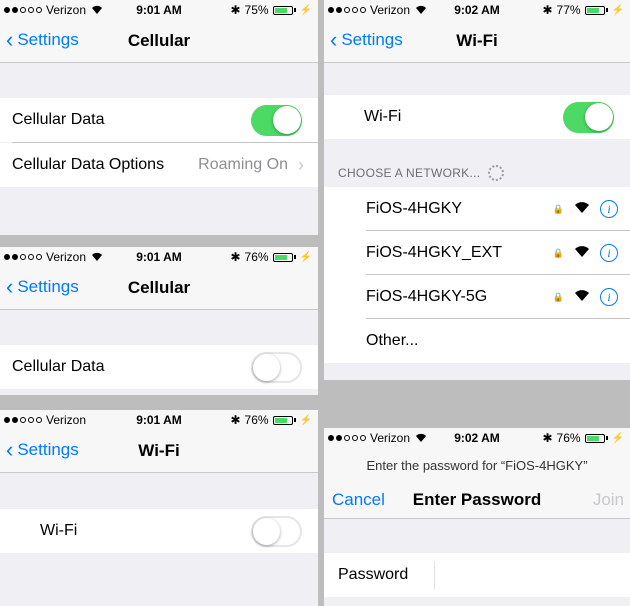 The image size is (630, 606). Describe the element at coordinates (477, 465) in the screenshot. I see `password-prompt: Enter the password for “FiOS-4HGKY”` at that location.